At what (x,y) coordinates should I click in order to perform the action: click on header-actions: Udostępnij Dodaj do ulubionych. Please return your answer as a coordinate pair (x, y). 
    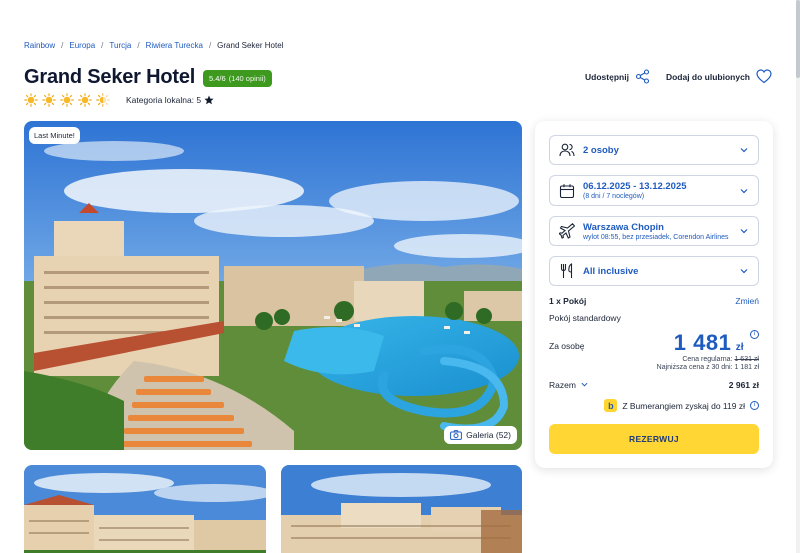
    Looking at the image, I should click on (678, 76).